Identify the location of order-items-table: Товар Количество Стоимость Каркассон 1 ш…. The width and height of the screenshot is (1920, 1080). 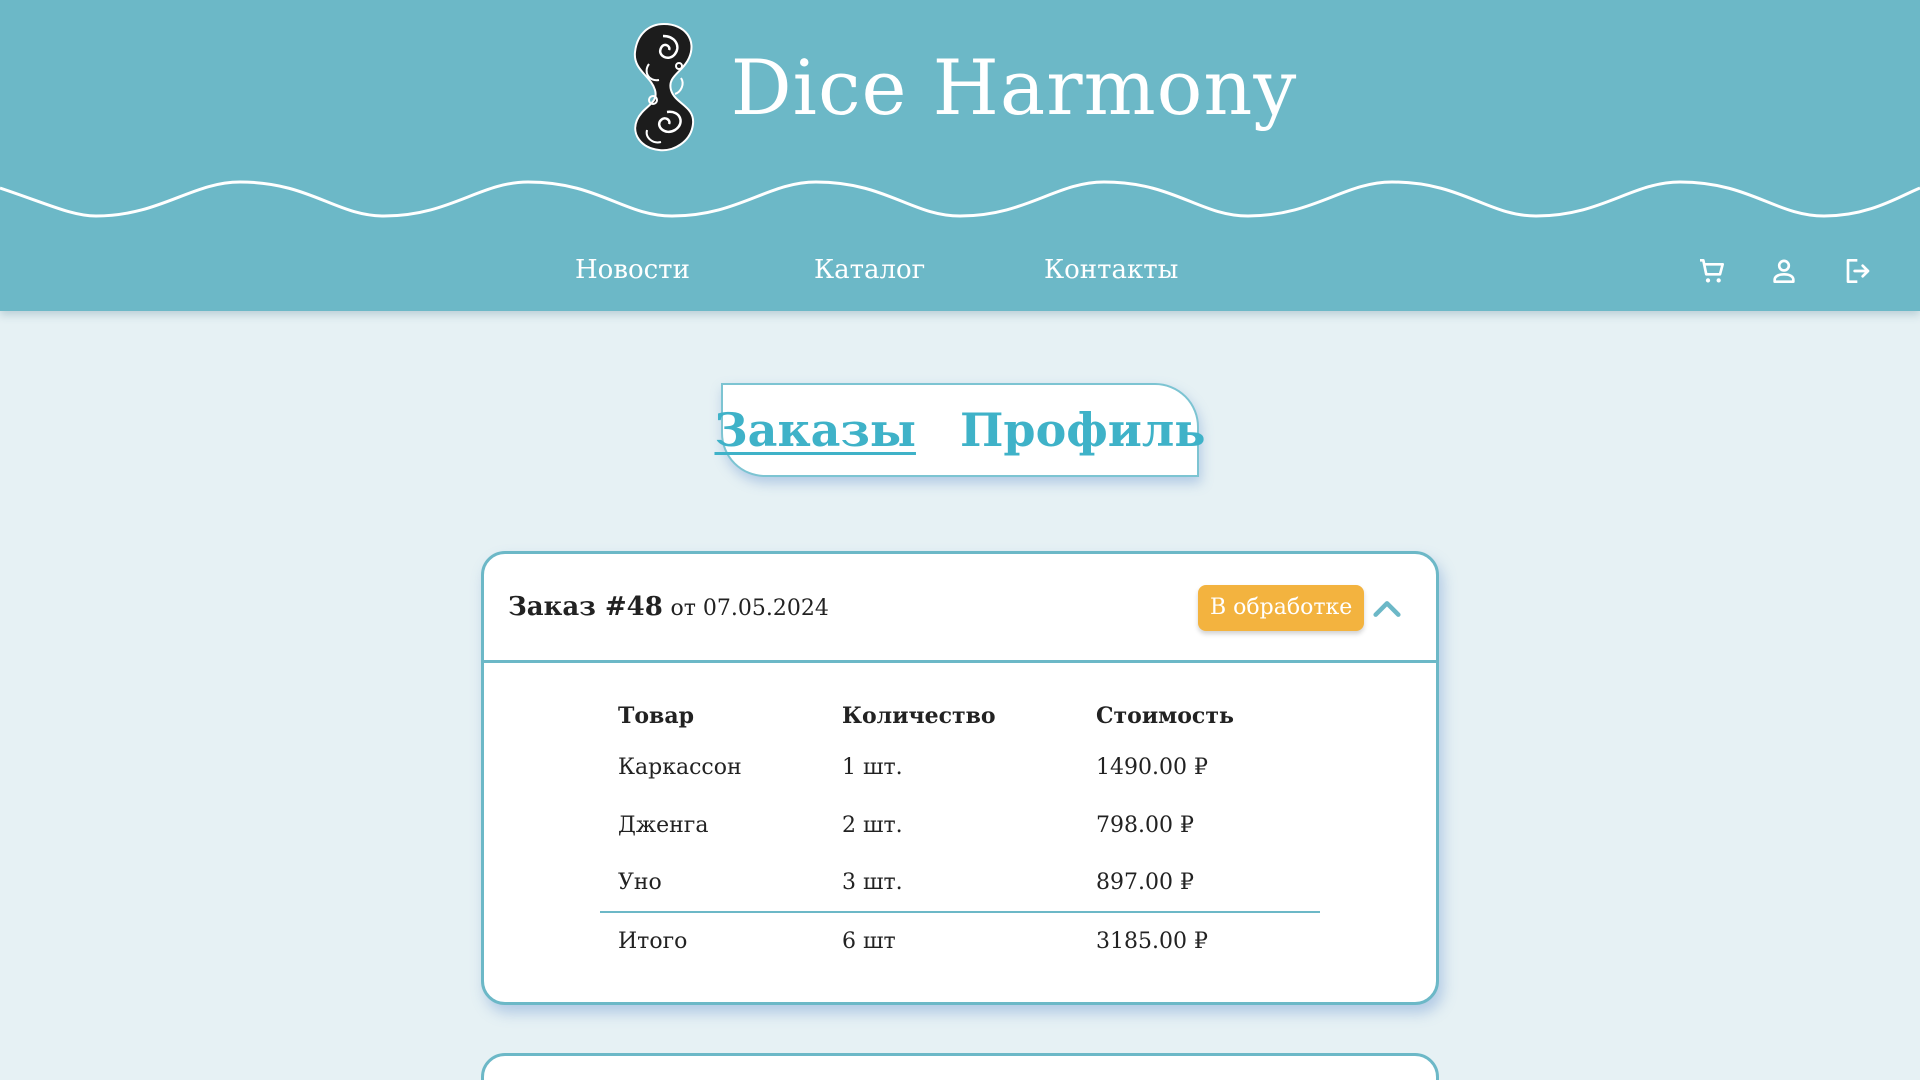
(960, 832).